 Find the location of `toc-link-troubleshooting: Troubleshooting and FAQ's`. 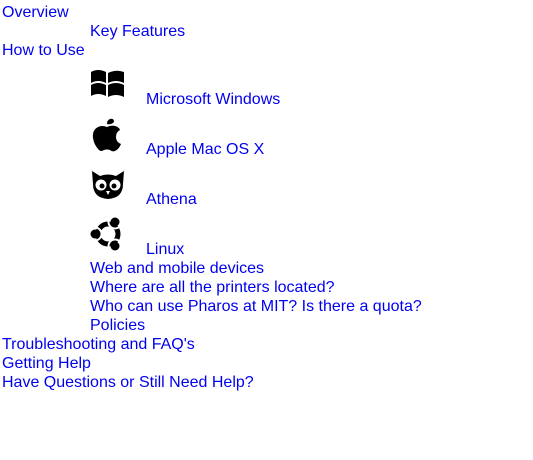

toc-link-troubleshooting: Troubleshooting and FAQ's is located at coordinates (212, 344).